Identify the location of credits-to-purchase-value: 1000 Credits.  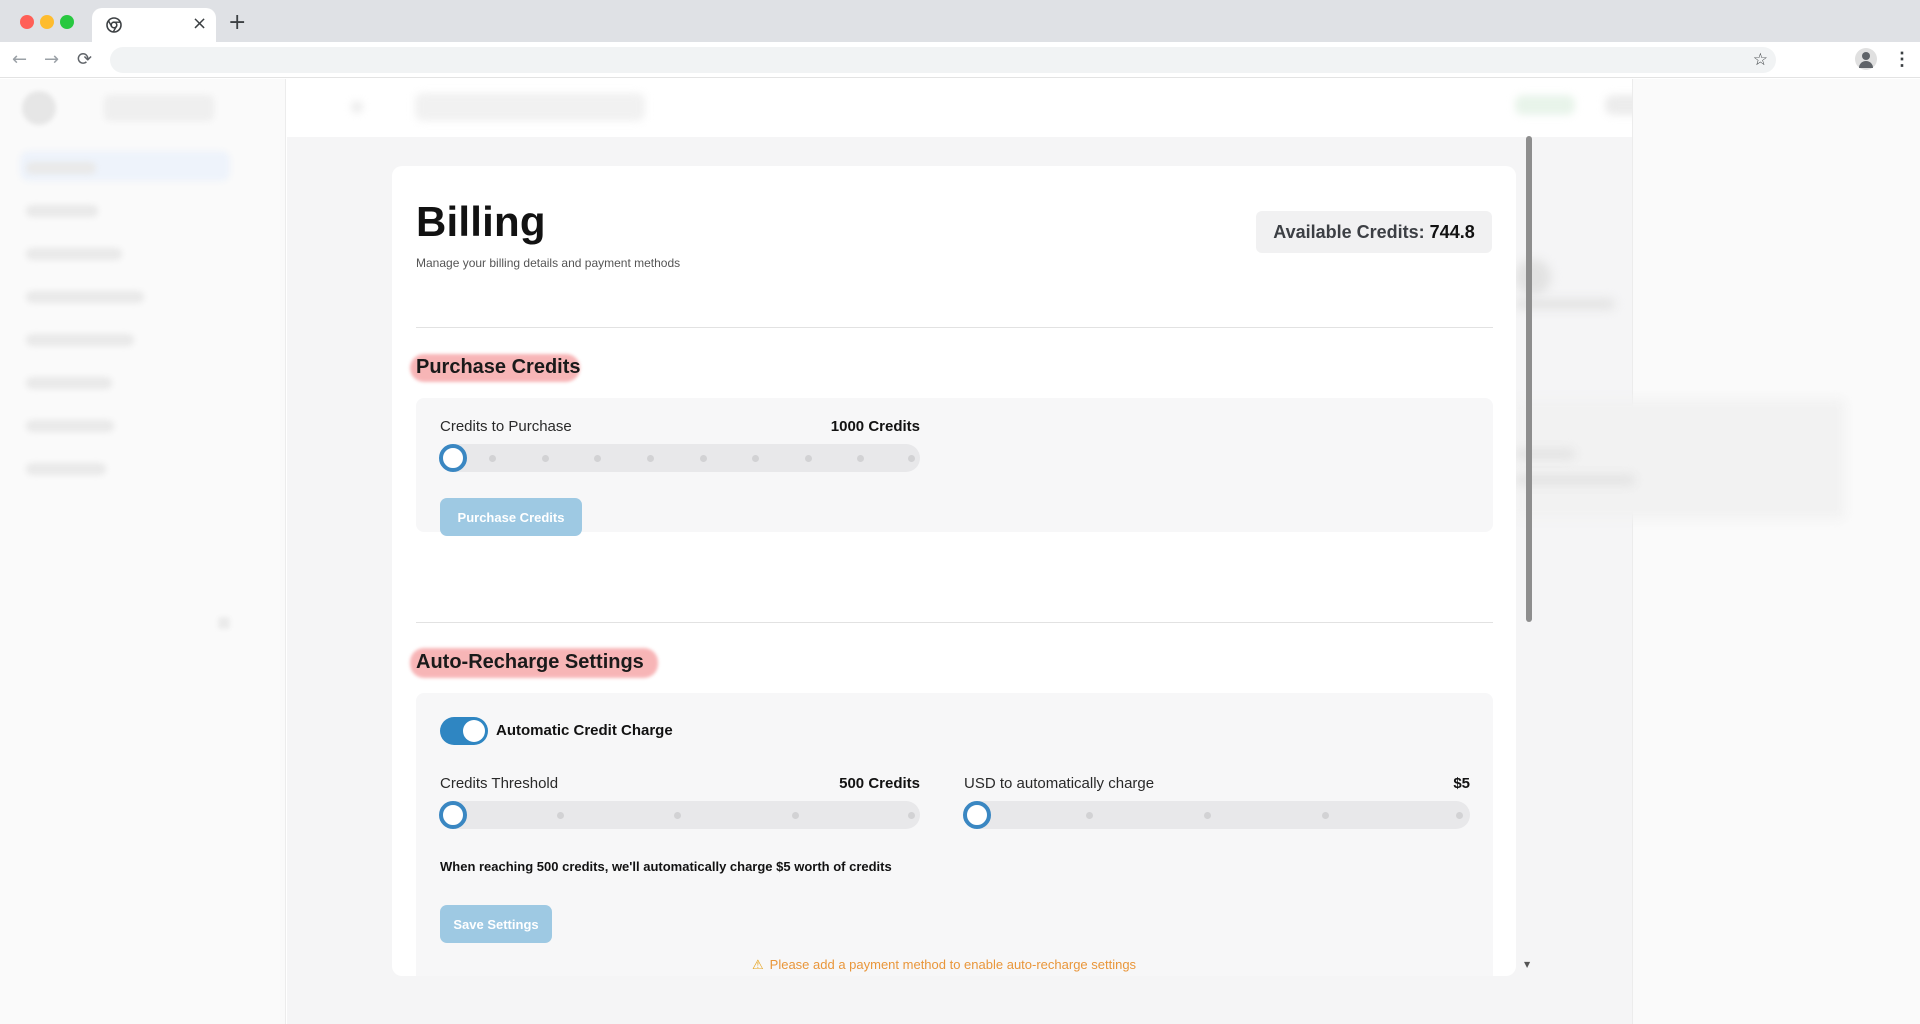
(875, 426).